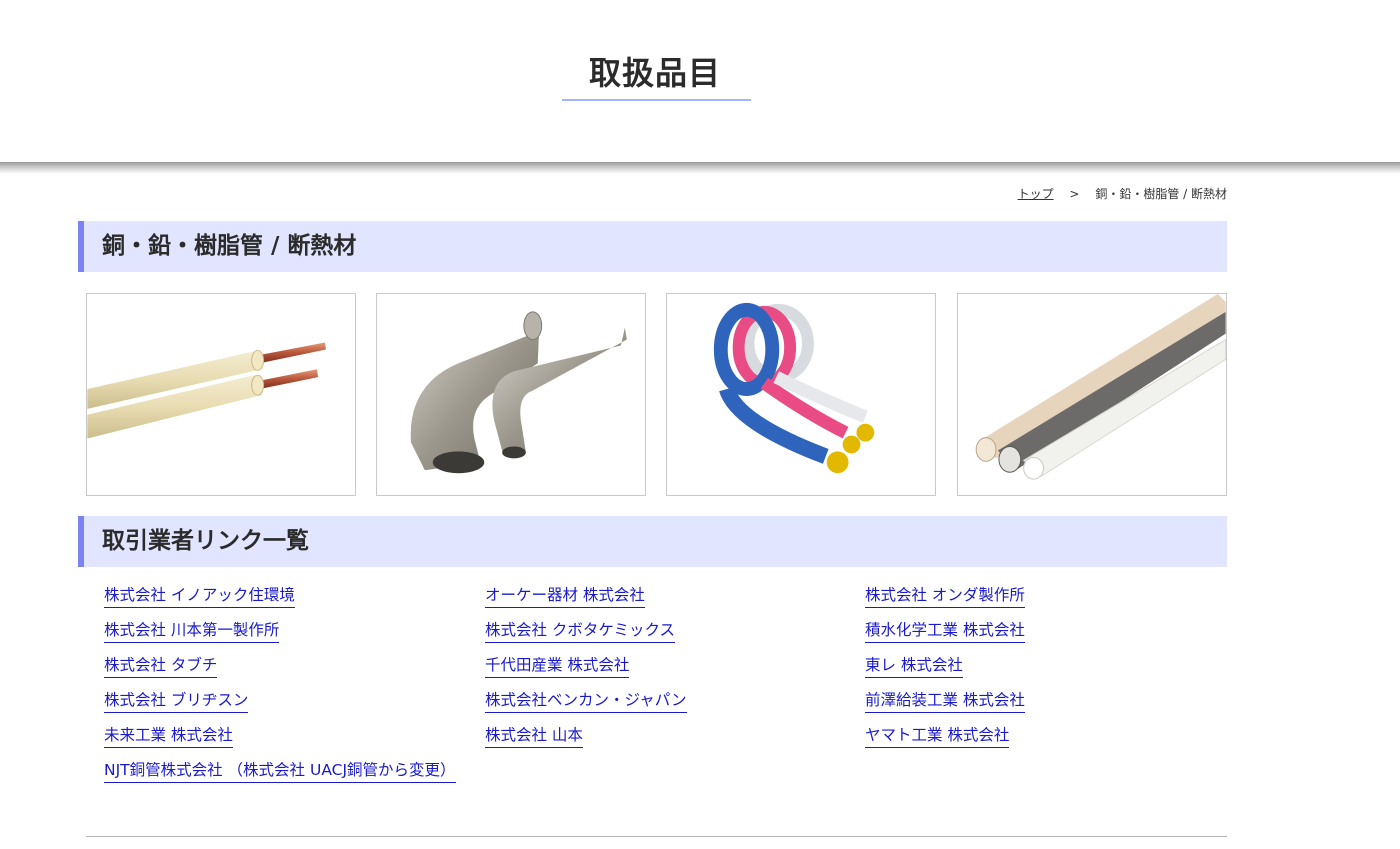  I want to click on section-heading-supplier-links: 取引業者リンク一覧, so click(652, 541).